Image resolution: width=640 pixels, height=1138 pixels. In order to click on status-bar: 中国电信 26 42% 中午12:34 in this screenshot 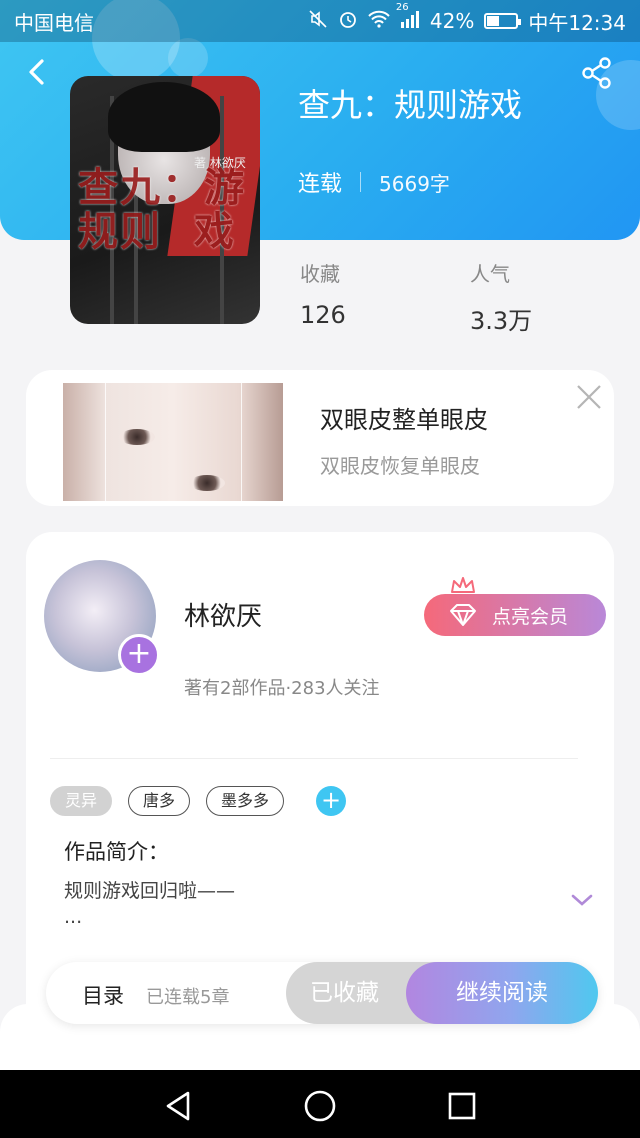, I will do `click(320, 21)`.